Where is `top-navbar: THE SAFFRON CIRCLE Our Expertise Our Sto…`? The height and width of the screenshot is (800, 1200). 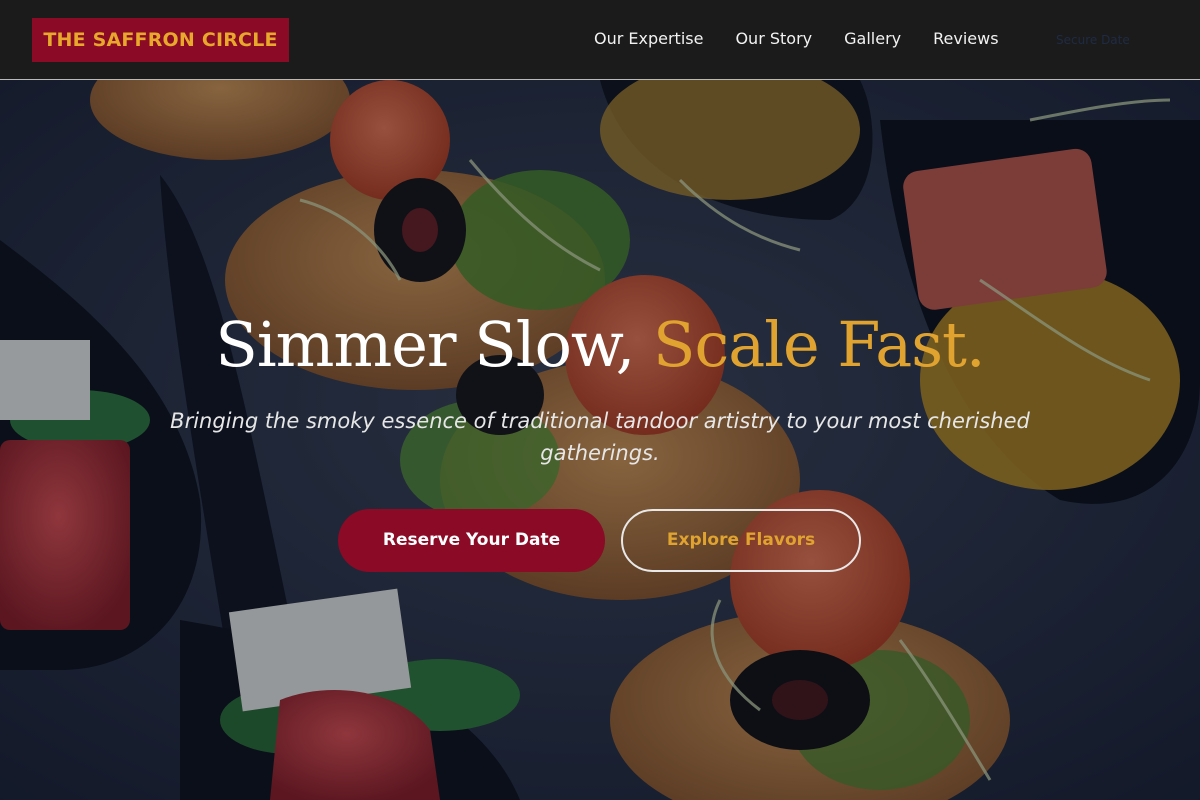 top-navbar: THE SAFFRON CIRCLE Our Expertise Our Sto… is located at coordinates (600, 40).